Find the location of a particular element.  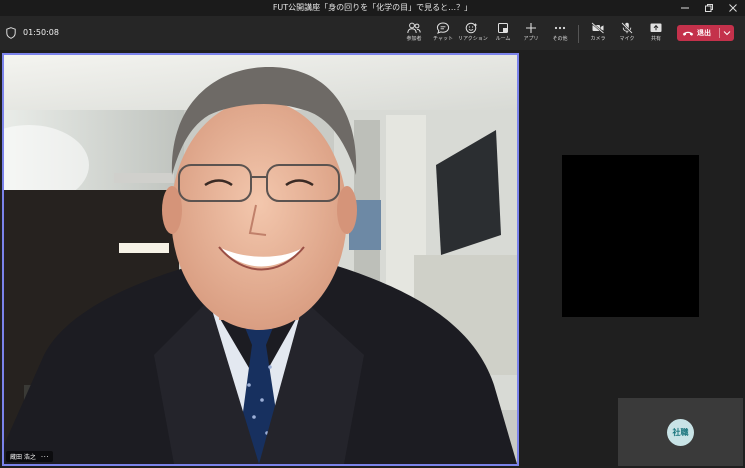

mic-button: マイク is located at coordinates (627, 33).